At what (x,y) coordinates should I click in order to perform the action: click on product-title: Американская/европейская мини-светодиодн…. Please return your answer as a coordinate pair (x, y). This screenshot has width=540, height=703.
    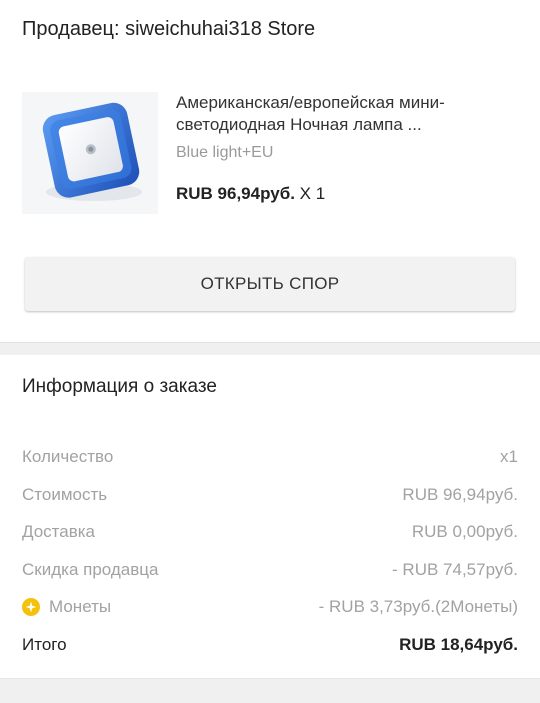
    Looking at the image, I should click on (347, 114).